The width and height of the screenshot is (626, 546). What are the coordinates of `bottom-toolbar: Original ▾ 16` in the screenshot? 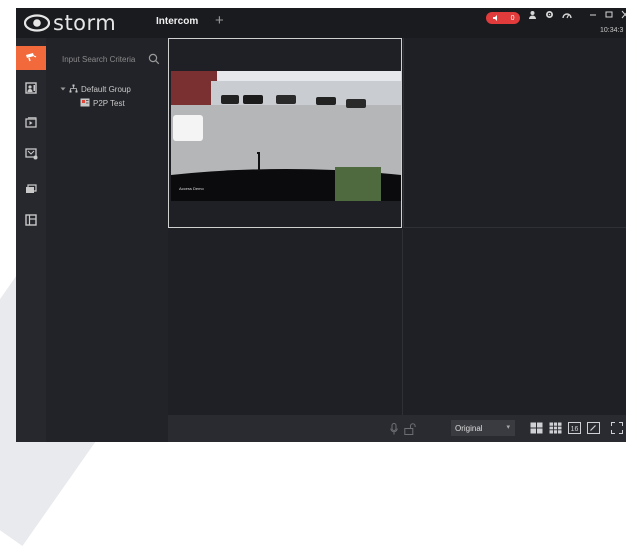 It's located at (397, 428).